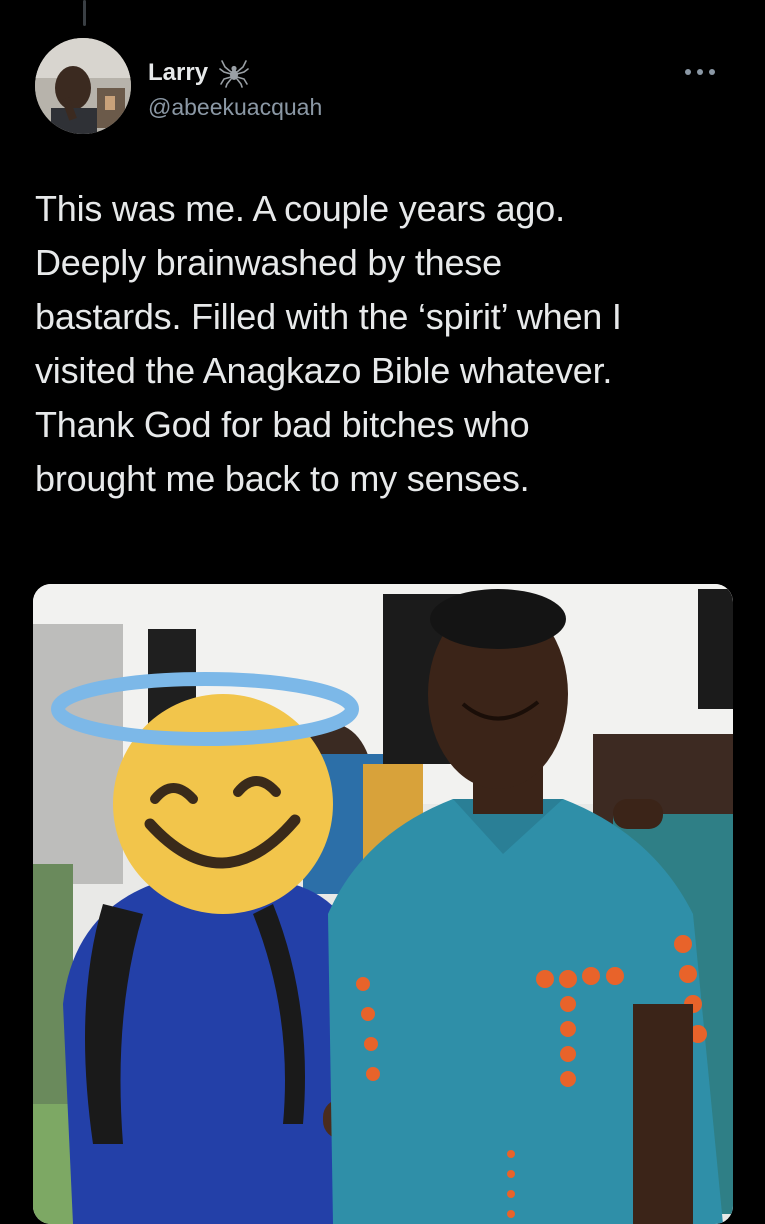  What do you see at coordinates (235, 89) in the screenshot?
I see `author-names: Larry @abeekuacquah` at bounding box center [235, 89].